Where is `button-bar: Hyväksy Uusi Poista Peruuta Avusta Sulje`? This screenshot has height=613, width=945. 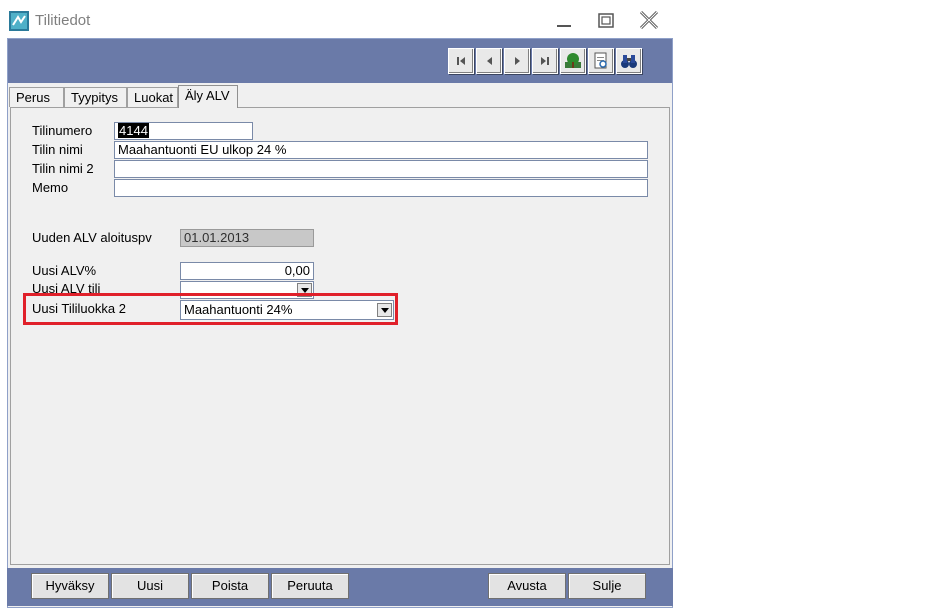
button-bar: Hyväksy Uusi Poista Peruuta Avusta Sulje is located at coordinates (340, 587).